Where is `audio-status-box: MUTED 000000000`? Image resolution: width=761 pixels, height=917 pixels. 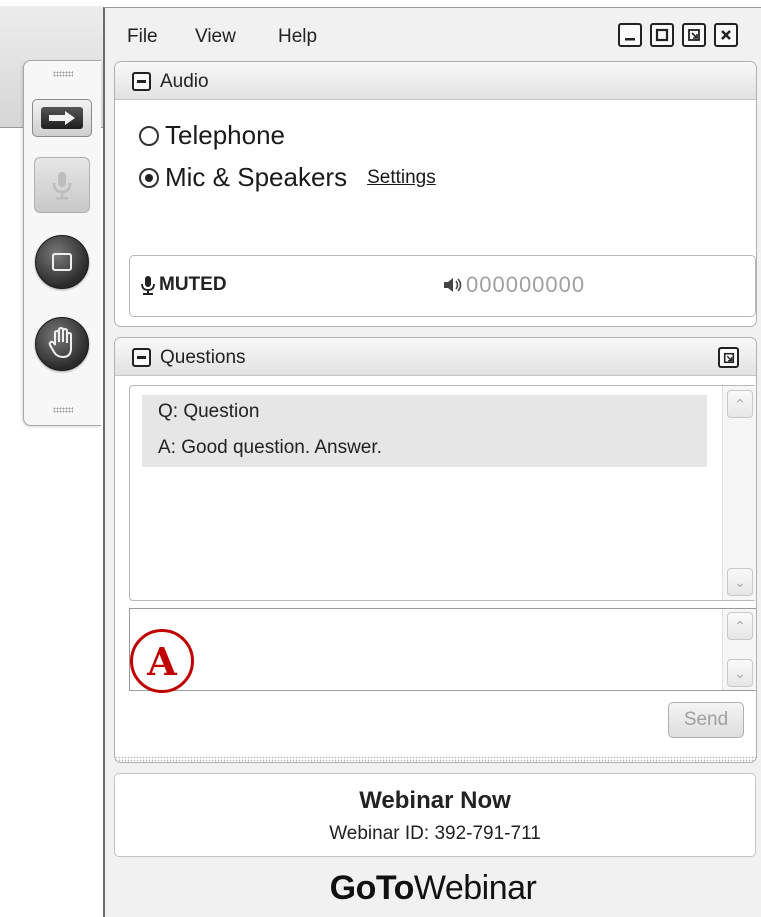 audio-status-box: MUTED 000000000 is located at coordinates (442, 286).